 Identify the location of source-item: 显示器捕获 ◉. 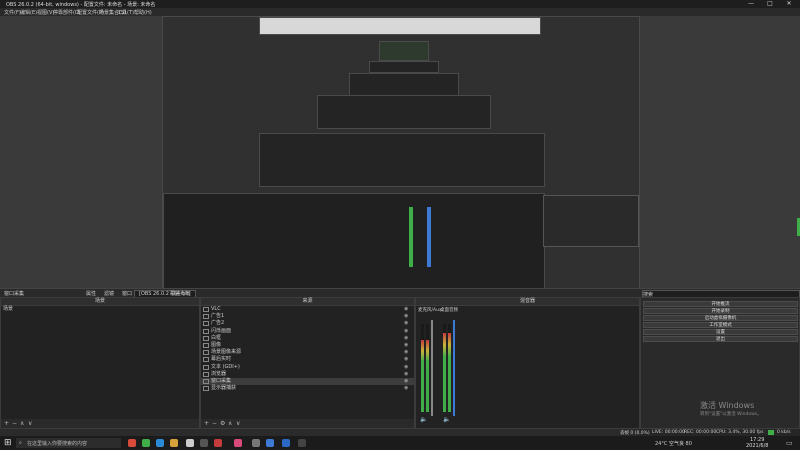
(307, 388).